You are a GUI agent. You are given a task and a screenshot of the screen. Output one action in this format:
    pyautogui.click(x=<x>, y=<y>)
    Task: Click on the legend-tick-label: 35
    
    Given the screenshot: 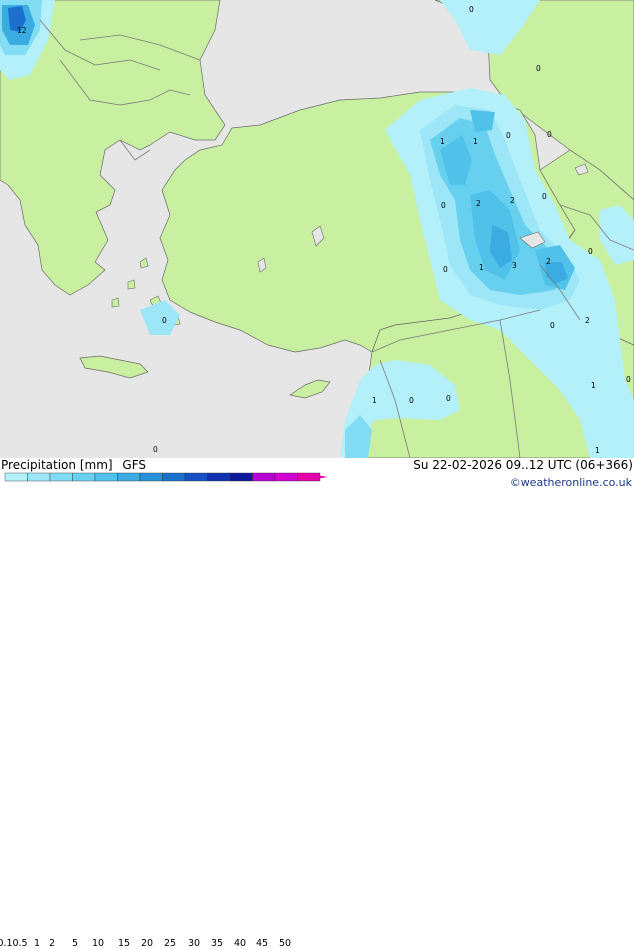 What is the action you would take?
    pyautogui.click(x=217, y=943)
    